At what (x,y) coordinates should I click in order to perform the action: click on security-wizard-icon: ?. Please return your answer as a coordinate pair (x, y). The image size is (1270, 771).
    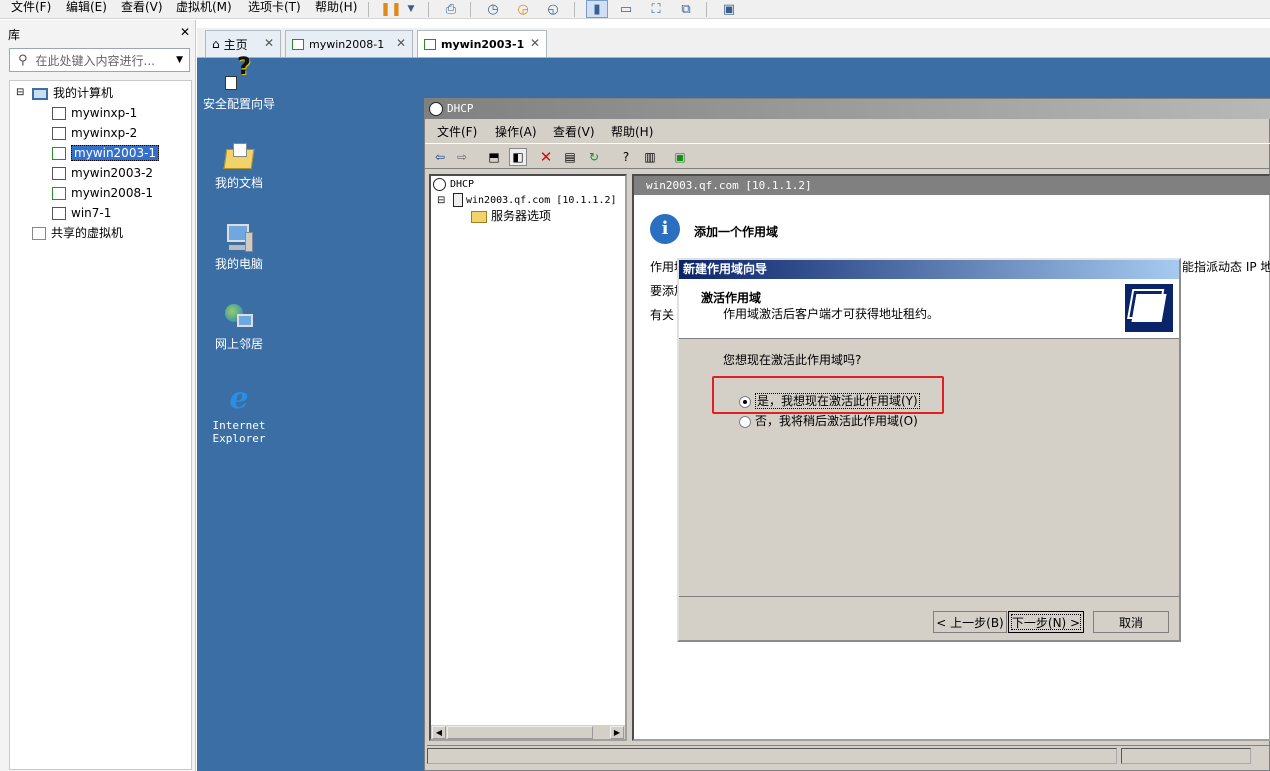
    Looking at the image, I should click on (239, 74).